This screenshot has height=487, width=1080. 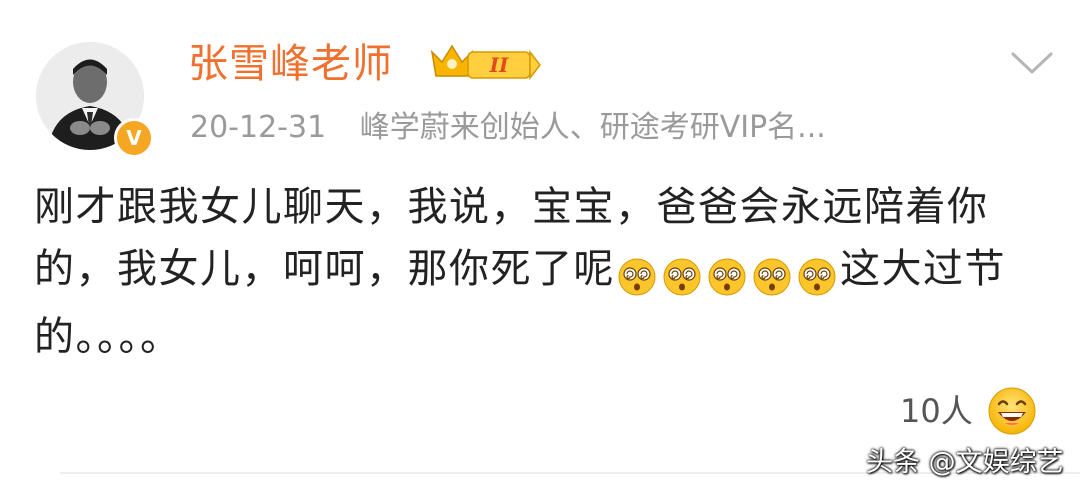 I want to click on reactions: 10人, so click(x=968, y=411).